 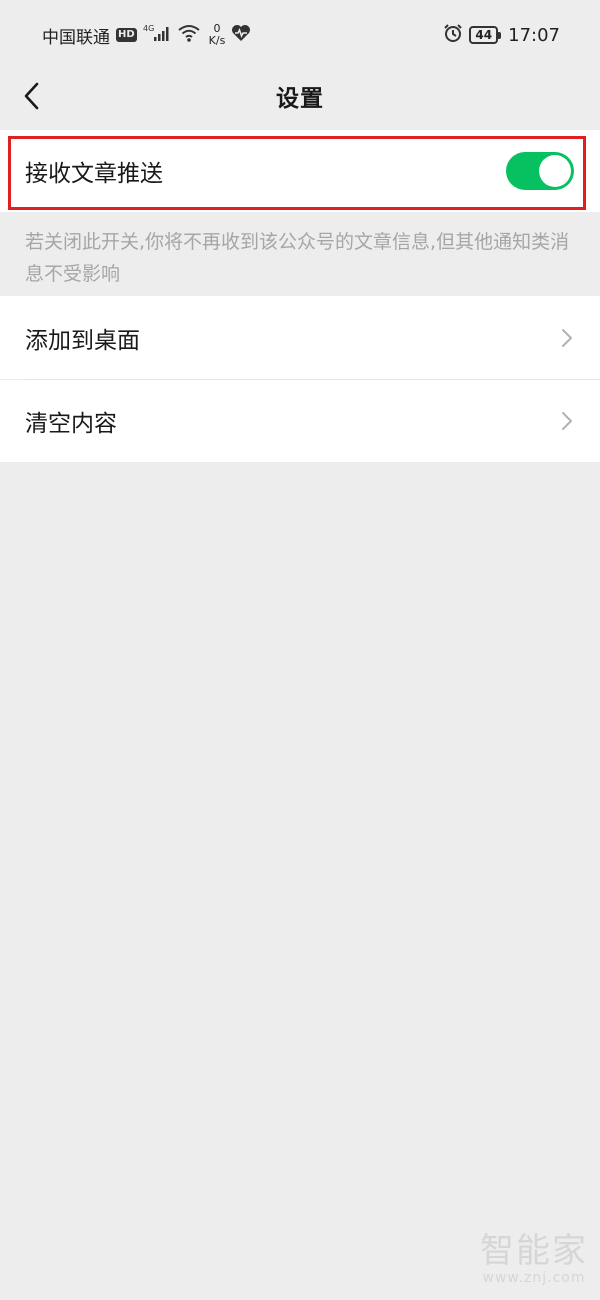 I want to click on clock: 17:07, so click(x=534, y=35).